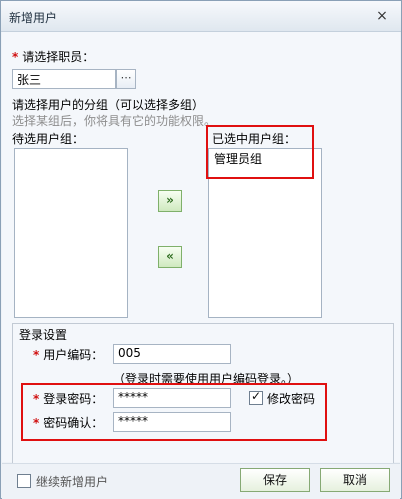  I want to click on staff-value: 张三, so click(29, 80).